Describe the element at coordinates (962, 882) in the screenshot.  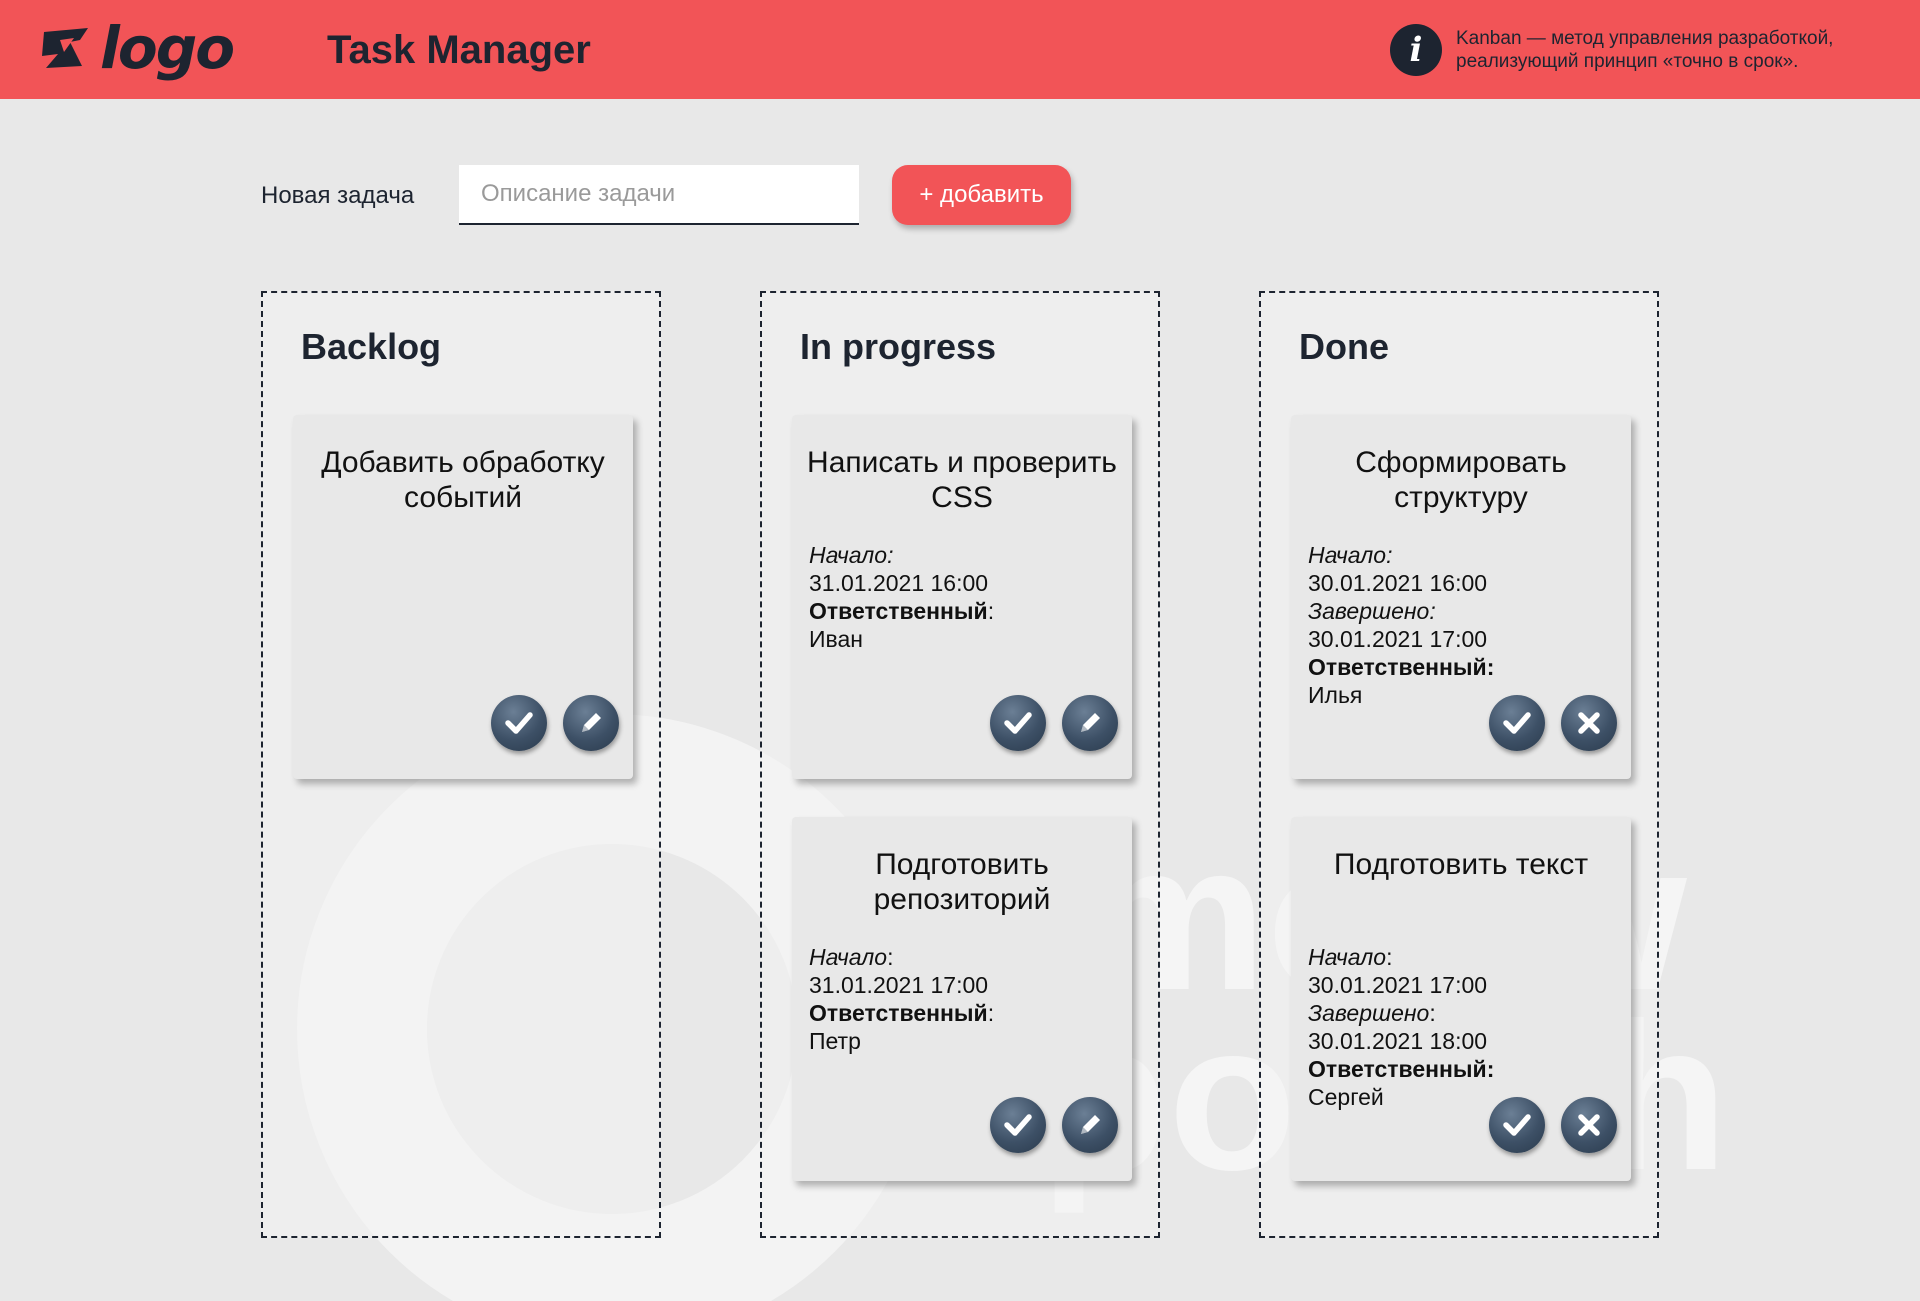
I see `task-title: Подготовить репозиторий` at that location.